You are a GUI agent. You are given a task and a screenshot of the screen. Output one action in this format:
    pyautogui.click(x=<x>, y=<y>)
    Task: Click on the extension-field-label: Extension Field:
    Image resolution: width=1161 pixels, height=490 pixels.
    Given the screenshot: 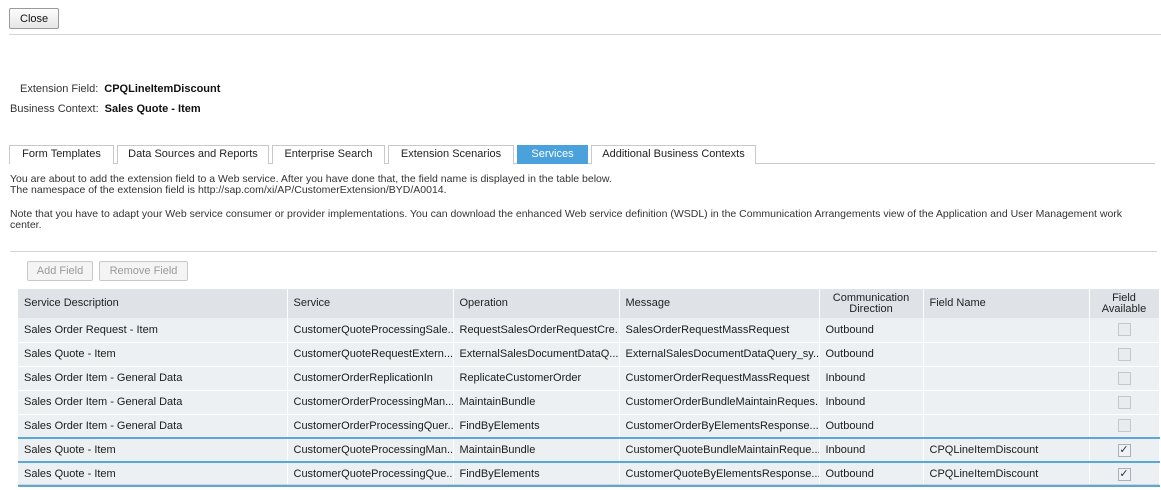 What is the action you would take?
    pyautogui.click(x=59, y=89)
    